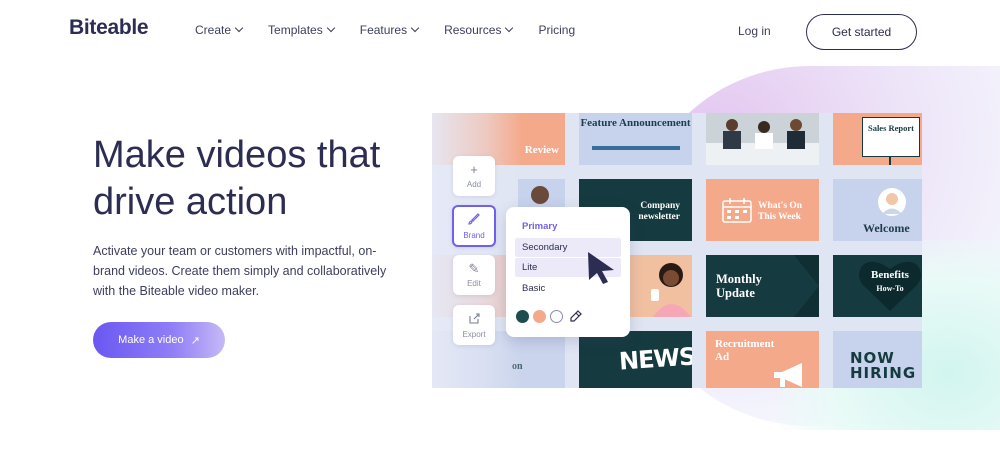 This screenshot has width=1000, height=476. I want to click on get-started-button: Get started, so click(861, 32).